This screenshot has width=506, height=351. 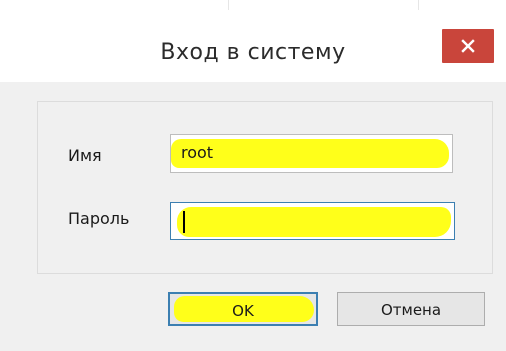 I want to click on ok-button-label: OK, so click(x=243, y=311).